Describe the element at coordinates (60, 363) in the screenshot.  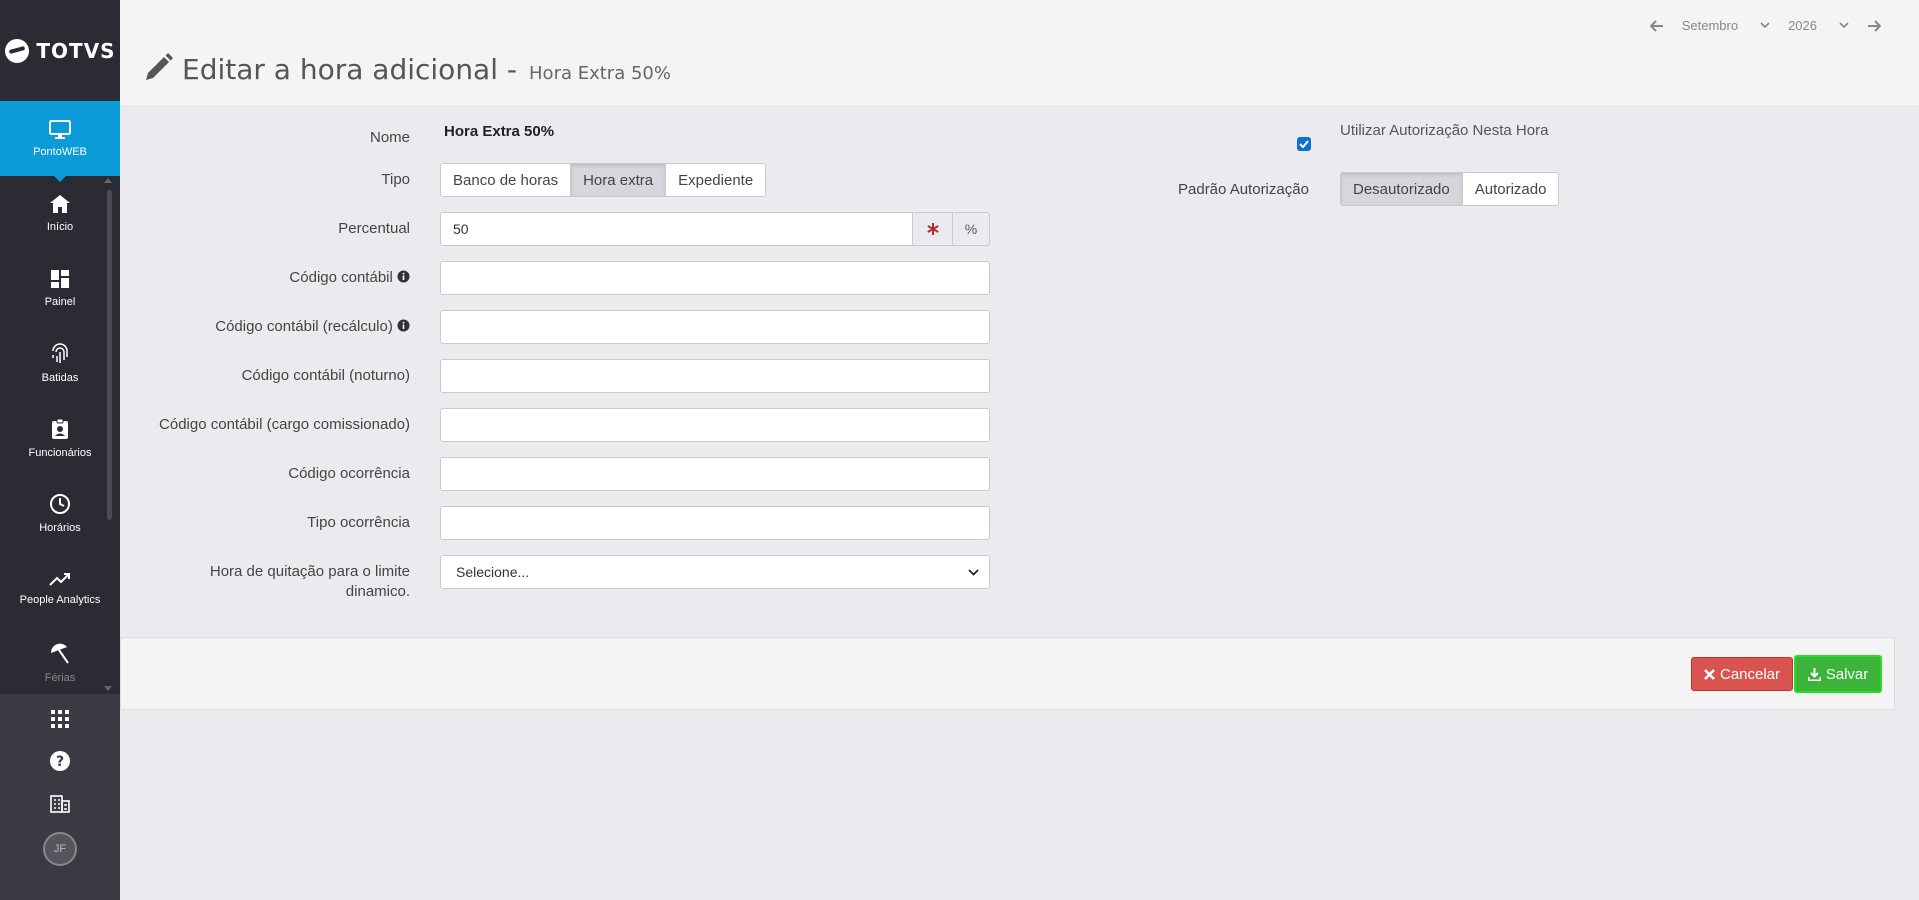
I see `sidebar-item-batidas: Batidas` at that location.